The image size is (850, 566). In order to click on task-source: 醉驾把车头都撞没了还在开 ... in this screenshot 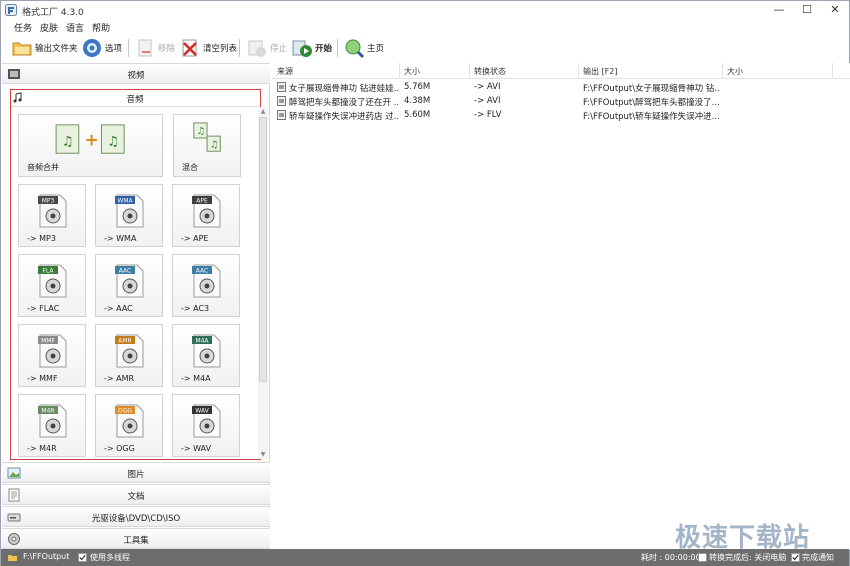, I will do `click(344, 103)`.